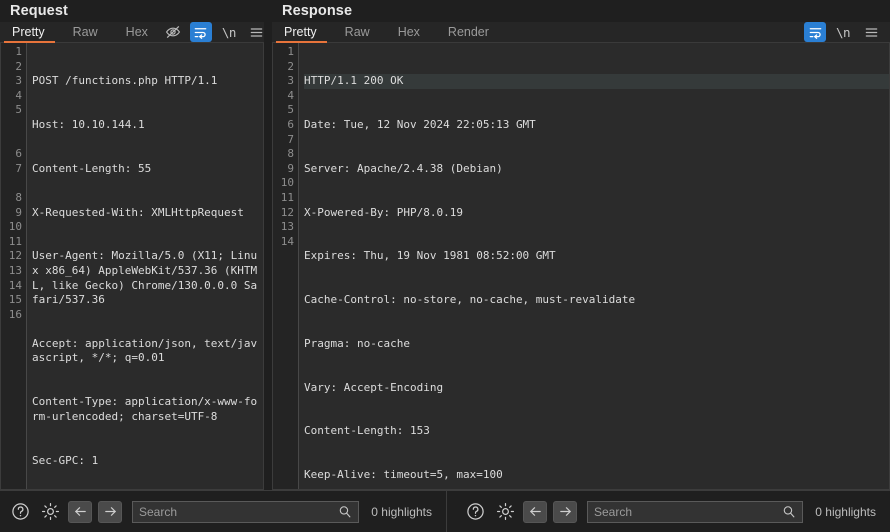 This screenshot has height=532, width=890. I want to click on request-tabs: Pretty Raw Hex, so click(81, 32).